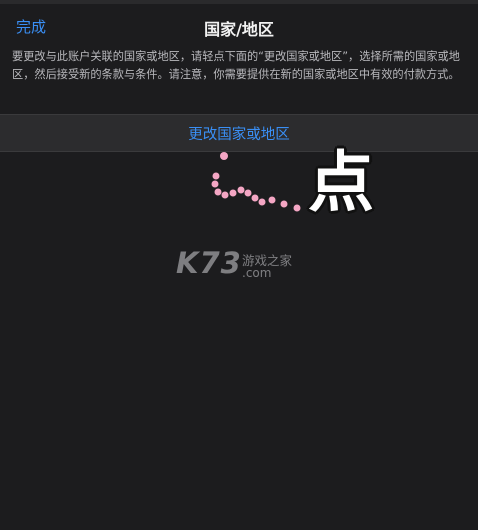  I want to click on watermark-brand: K73, so click(209, 263).